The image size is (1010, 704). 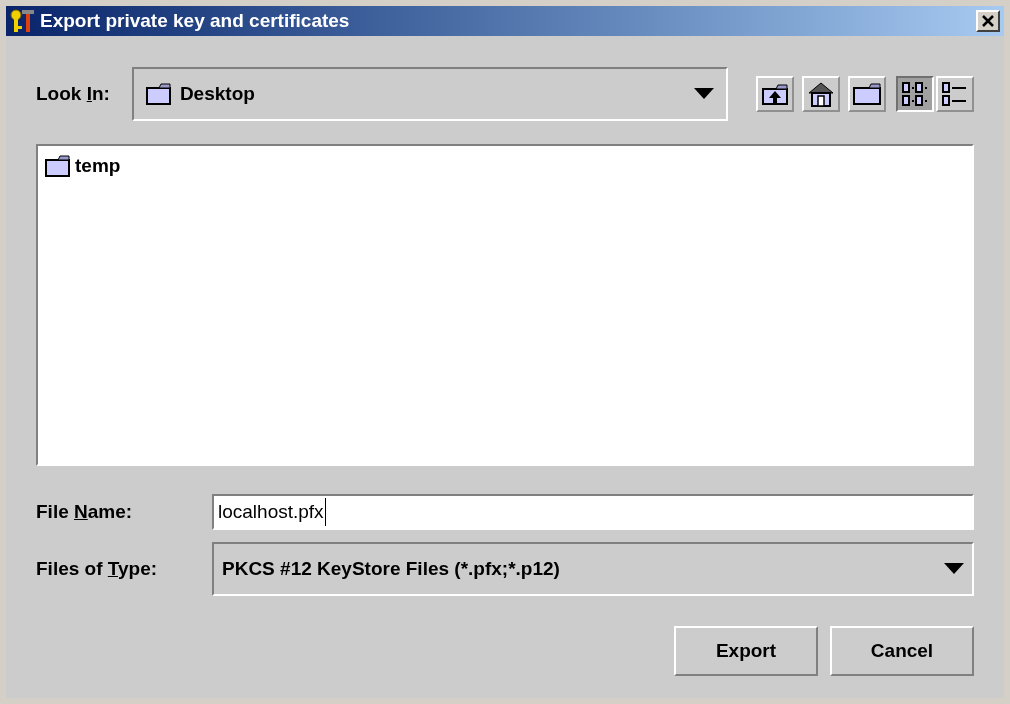 What do you see at coordinates (955, 94) in the screenshot?
I see `details-view-icon` at bounding box center [955, 94].